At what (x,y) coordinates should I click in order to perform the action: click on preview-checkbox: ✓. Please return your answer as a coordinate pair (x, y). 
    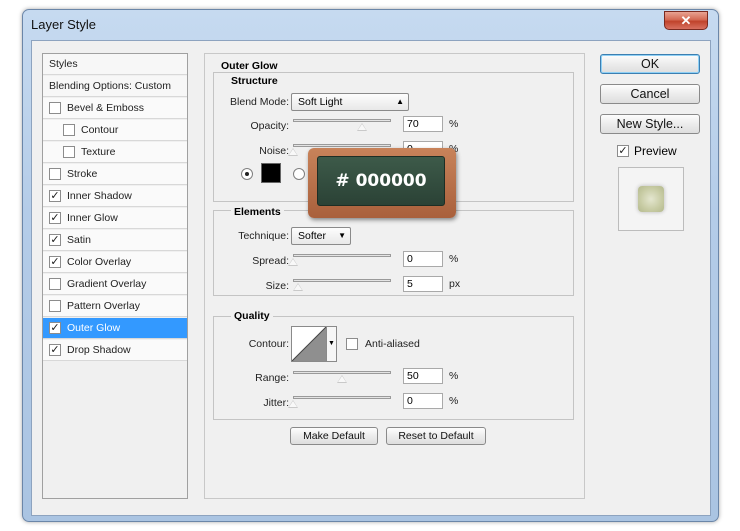
    Looking at the image, I should click on (623, 151).